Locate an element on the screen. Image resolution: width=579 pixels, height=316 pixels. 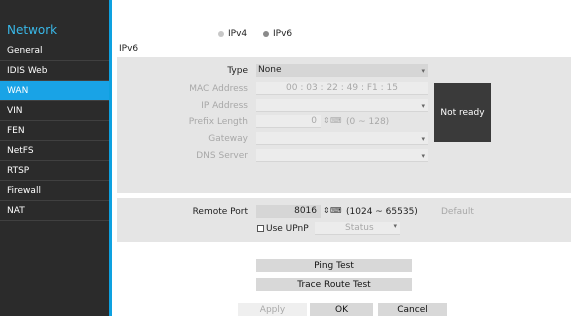
sidebar-item-wan: WAN is located at coordinates (54, 91).